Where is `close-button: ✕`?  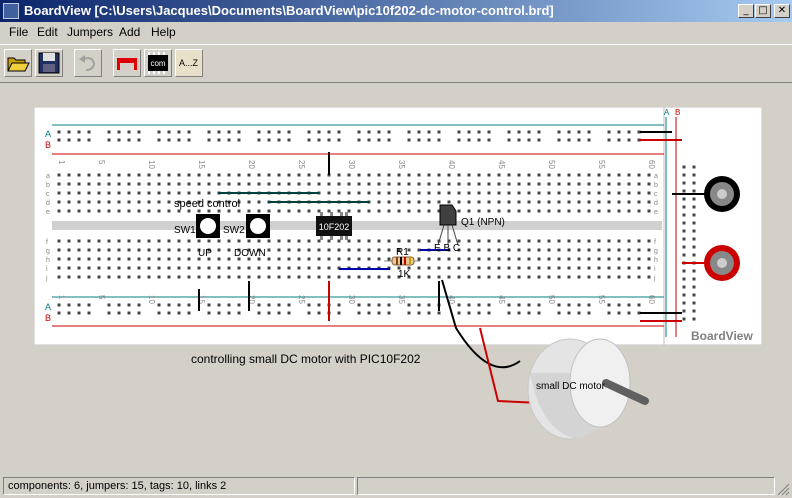
close-button: ✕ is located at coordinates (782, 11).